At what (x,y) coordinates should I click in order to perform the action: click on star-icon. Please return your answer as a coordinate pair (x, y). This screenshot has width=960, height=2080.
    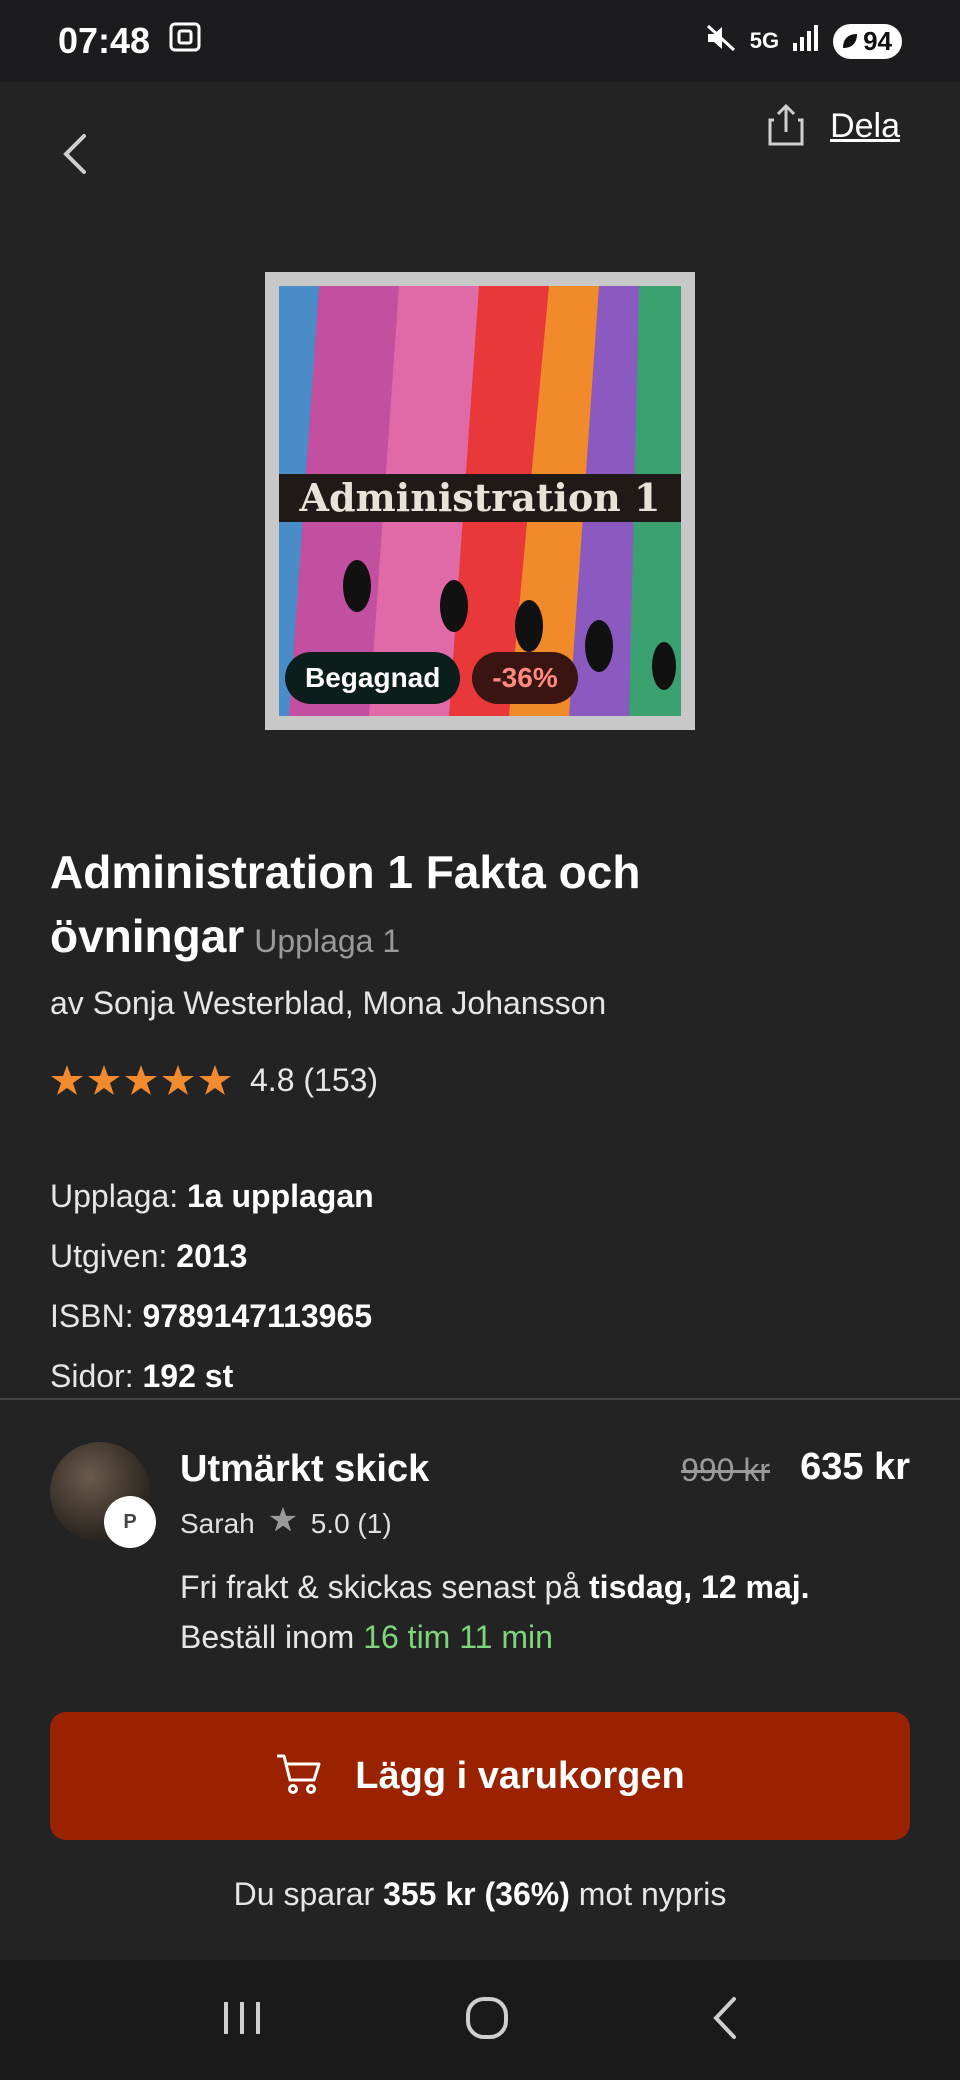
    Looking at the image, I should click on (283, 1523).